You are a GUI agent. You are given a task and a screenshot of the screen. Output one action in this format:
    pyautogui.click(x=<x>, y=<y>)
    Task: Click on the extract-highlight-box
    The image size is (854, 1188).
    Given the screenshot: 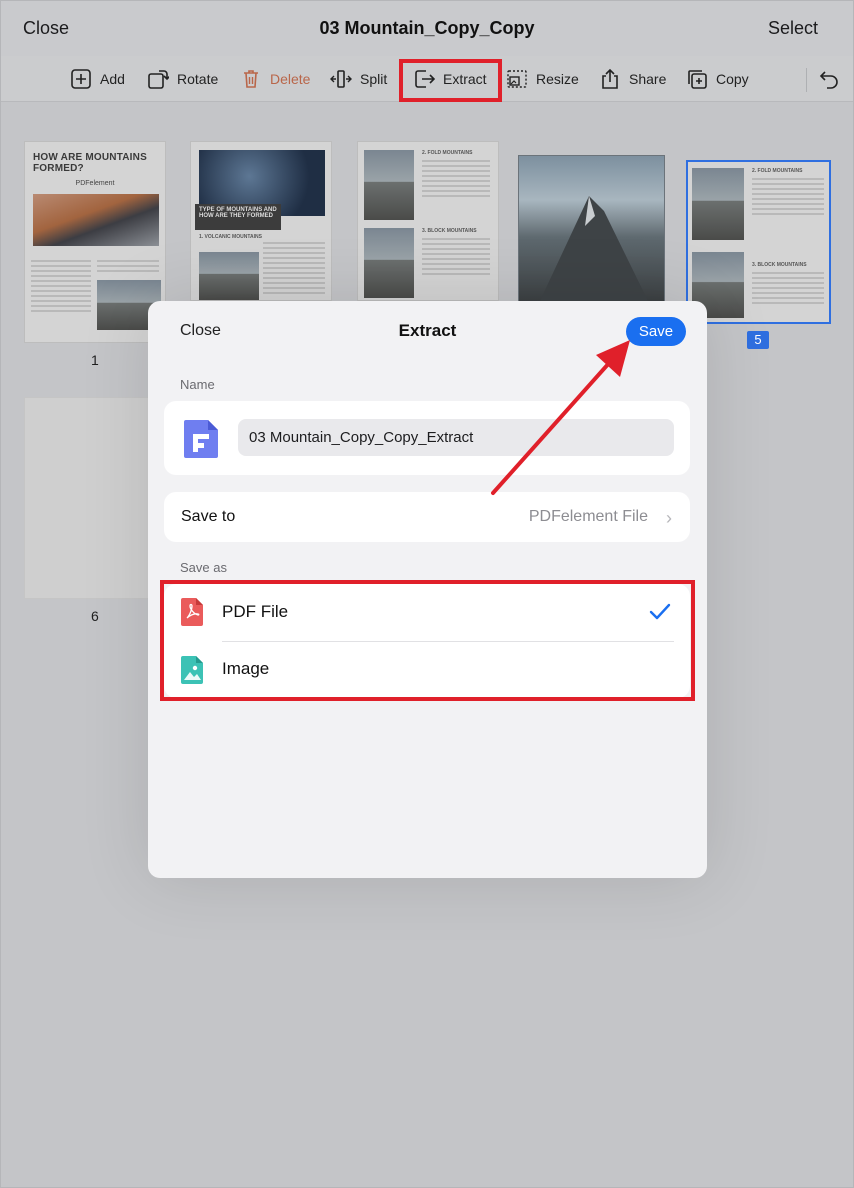 What is the action you would take?
    pyautogui.click(x=450, y=80)
    